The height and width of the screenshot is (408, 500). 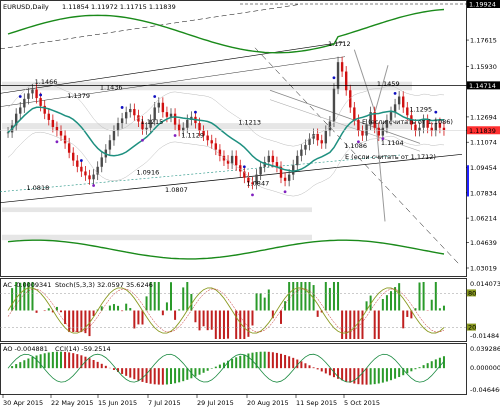 What do you see at coordinates (483, 269) in the screenshot?
I see `y-tick-label: 1.03019` at bounding box center [483, 269].